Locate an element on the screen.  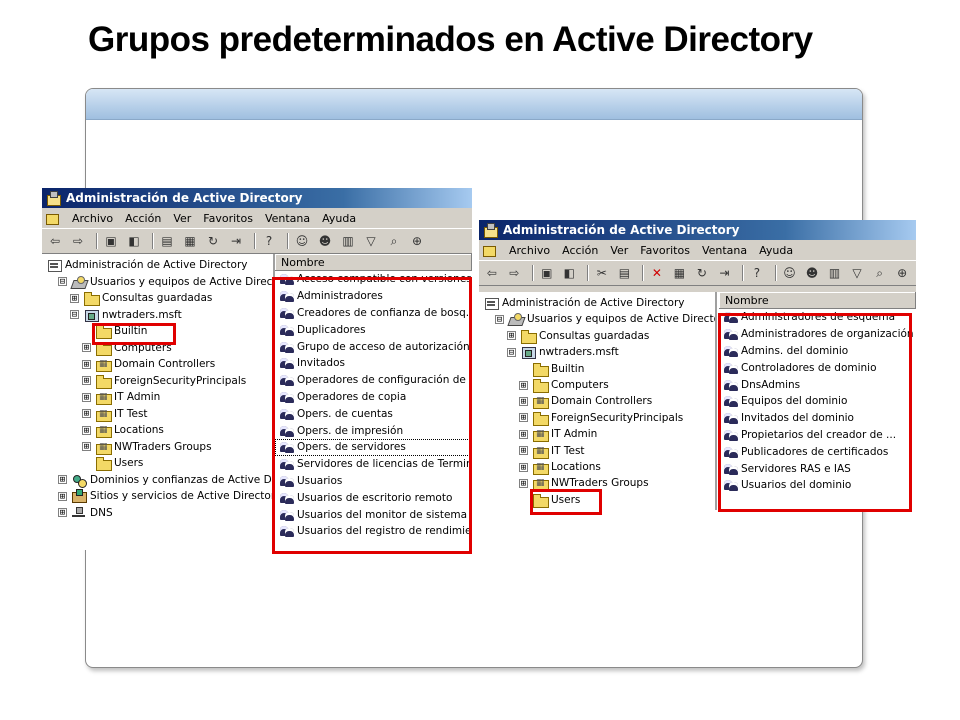
tree-node: ⊞ NWTraders Groups is located at coordinates (147, 447).